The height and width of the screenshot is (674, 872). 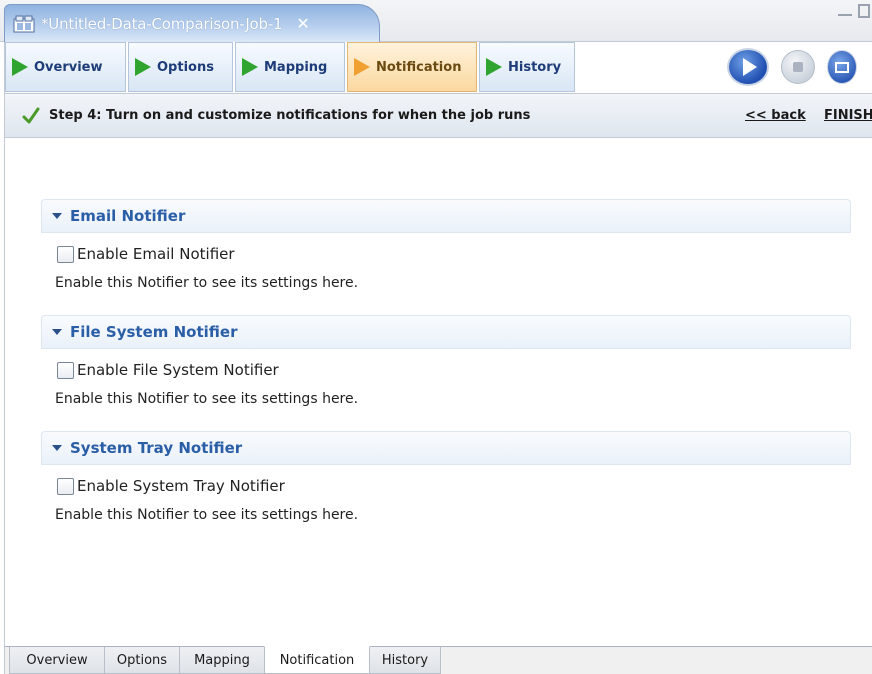 What do you see at coordinates (446, 216) in the screenshot?
I see `section-header: Email Notifier` at bounding box center [446, 216].